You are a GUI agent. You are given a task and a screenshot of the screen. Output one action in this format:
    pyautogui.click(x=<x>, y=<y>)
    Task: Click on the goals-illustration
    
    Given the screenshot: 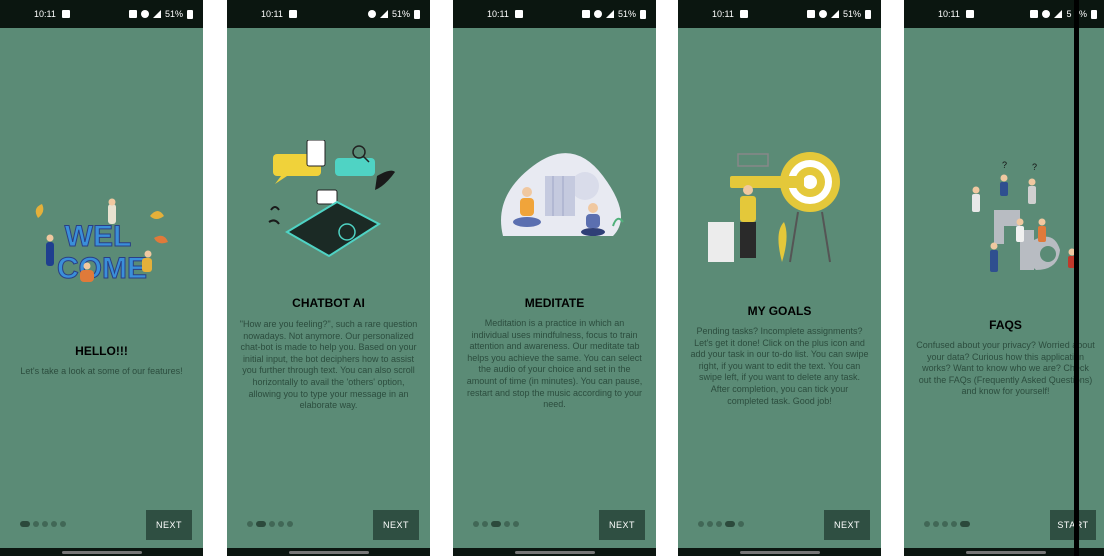 What is the action you would take?
    pyautogui.click(x=774, y=207)
    